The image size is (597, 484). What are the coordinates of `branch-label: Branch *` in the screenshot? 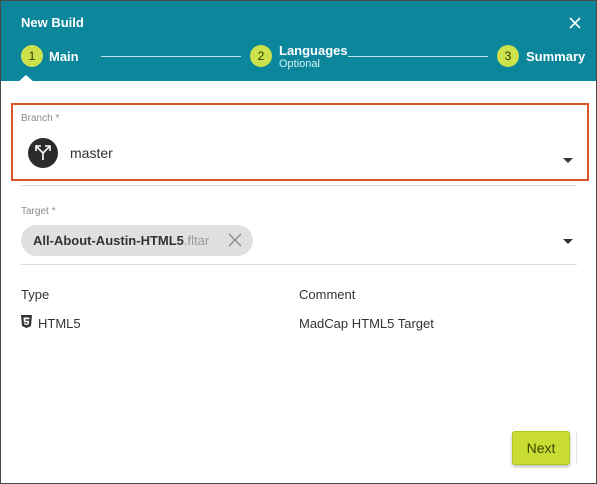 It's located at (40, 118).